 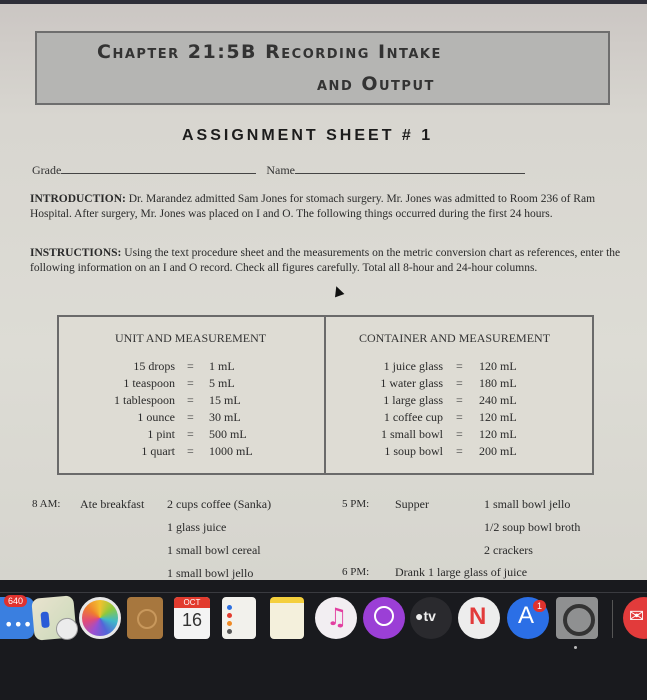 I want to click on screen-top-edge, so click(x=323, y=2).